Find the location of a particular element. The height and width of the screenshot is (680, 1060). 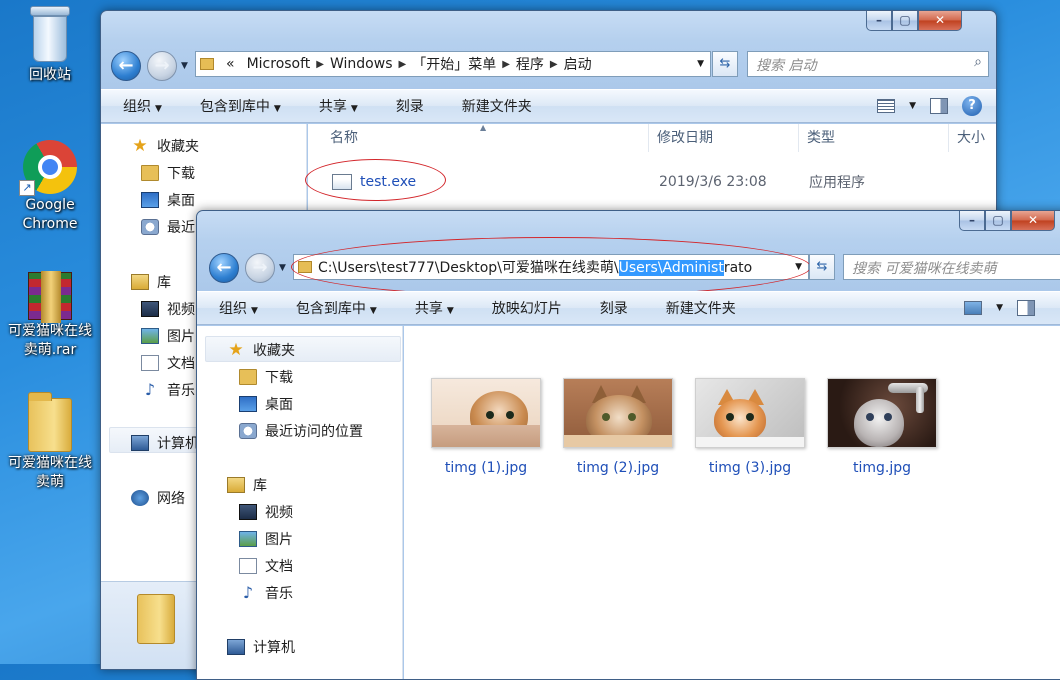

slideshow-button: 放映幻灯片 is located at coordinates (524, 308).